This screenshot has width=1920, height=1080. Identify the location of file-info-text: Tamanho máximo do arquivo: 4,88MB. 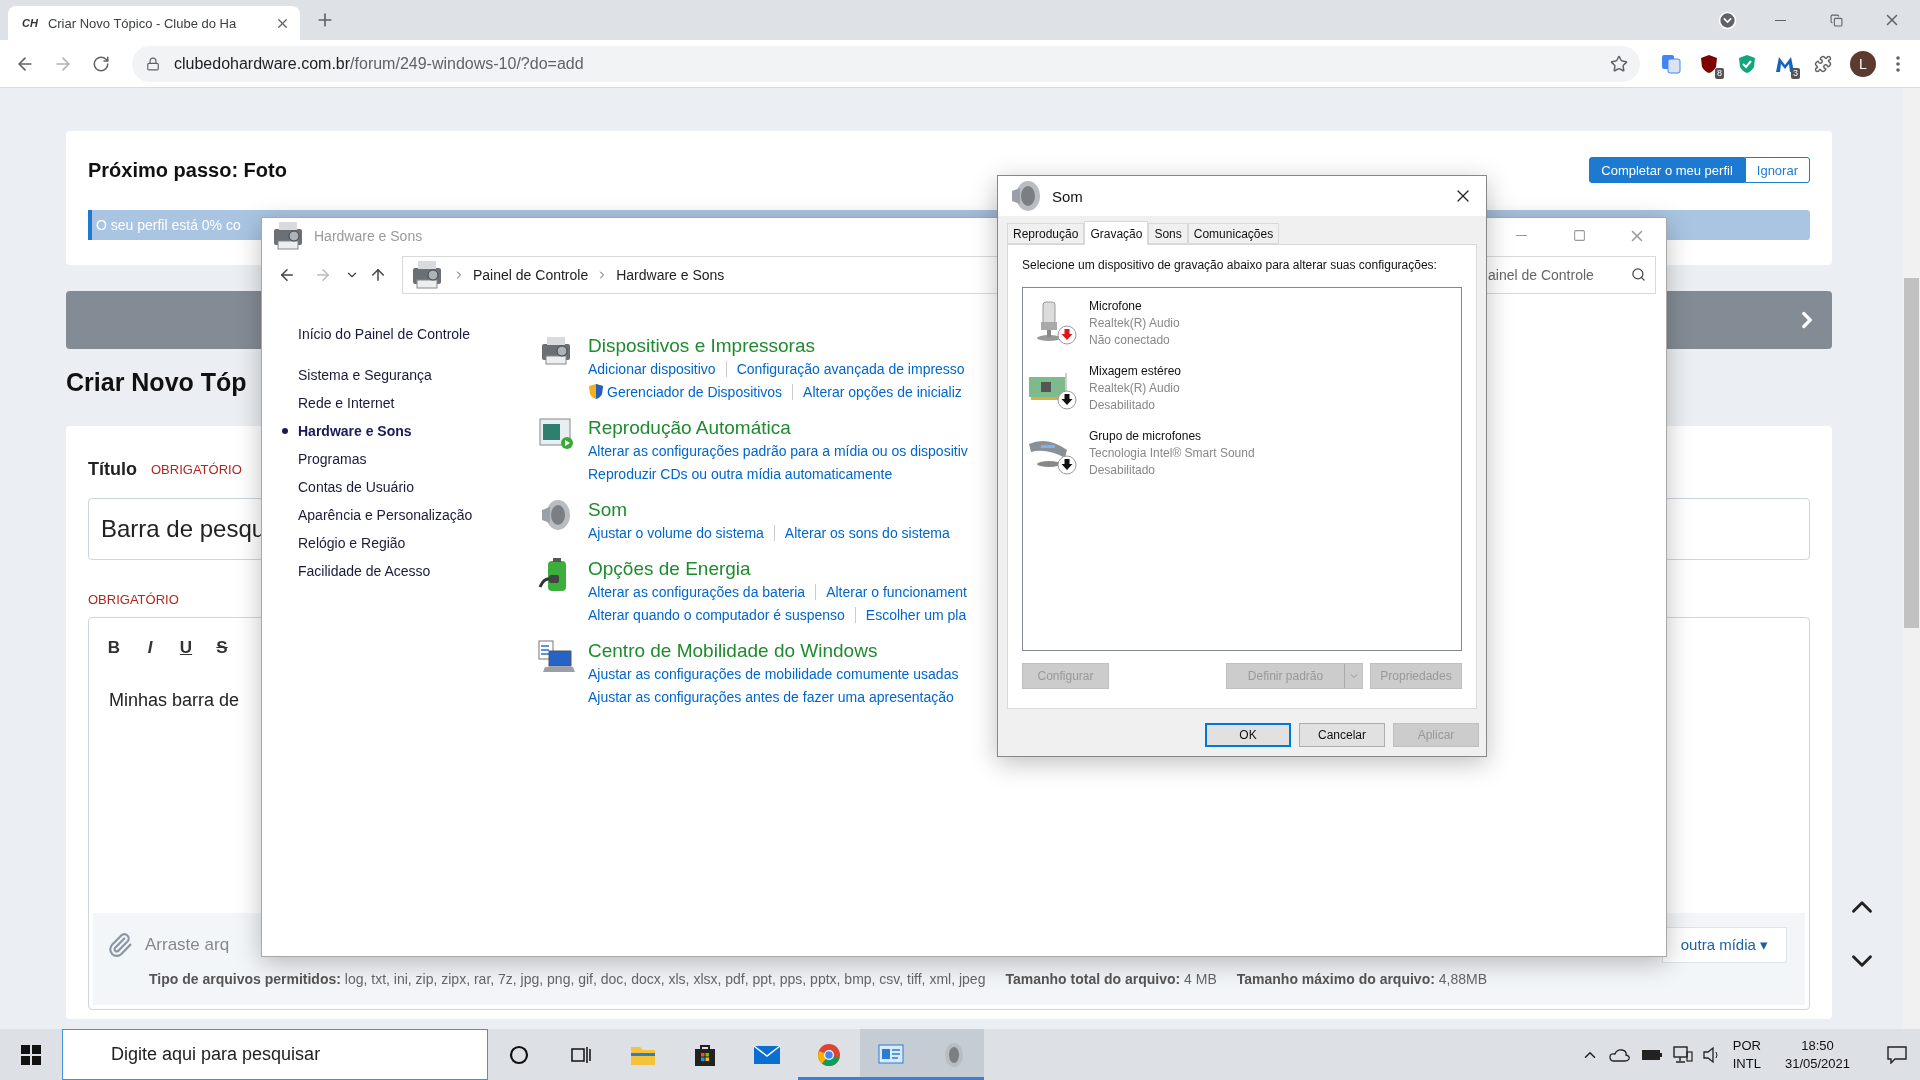
(1361, 979).